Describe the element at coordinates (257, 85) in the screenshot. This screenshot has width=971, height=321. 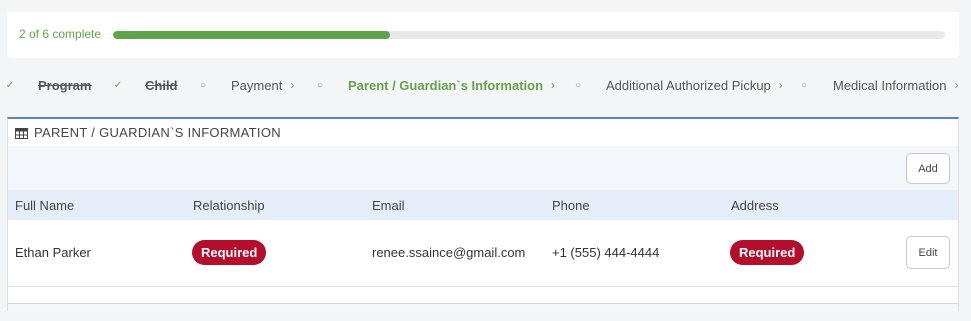
I see `step-label: Payment` at that location.